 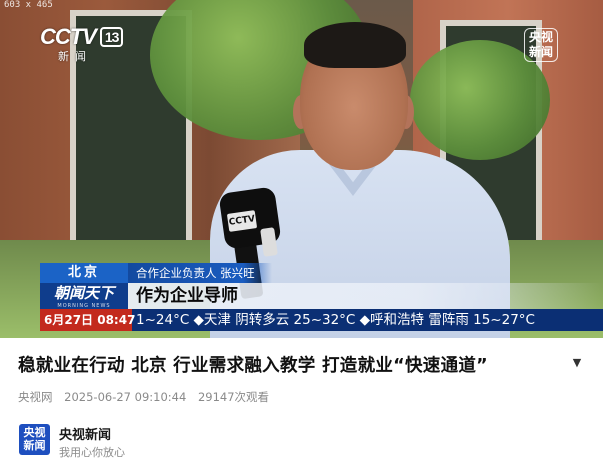 What do you see at coordinates (365, 296) in the screenshot?
I see `lower-third-headline: 作为企业导师` at bounding box center [365, 296].